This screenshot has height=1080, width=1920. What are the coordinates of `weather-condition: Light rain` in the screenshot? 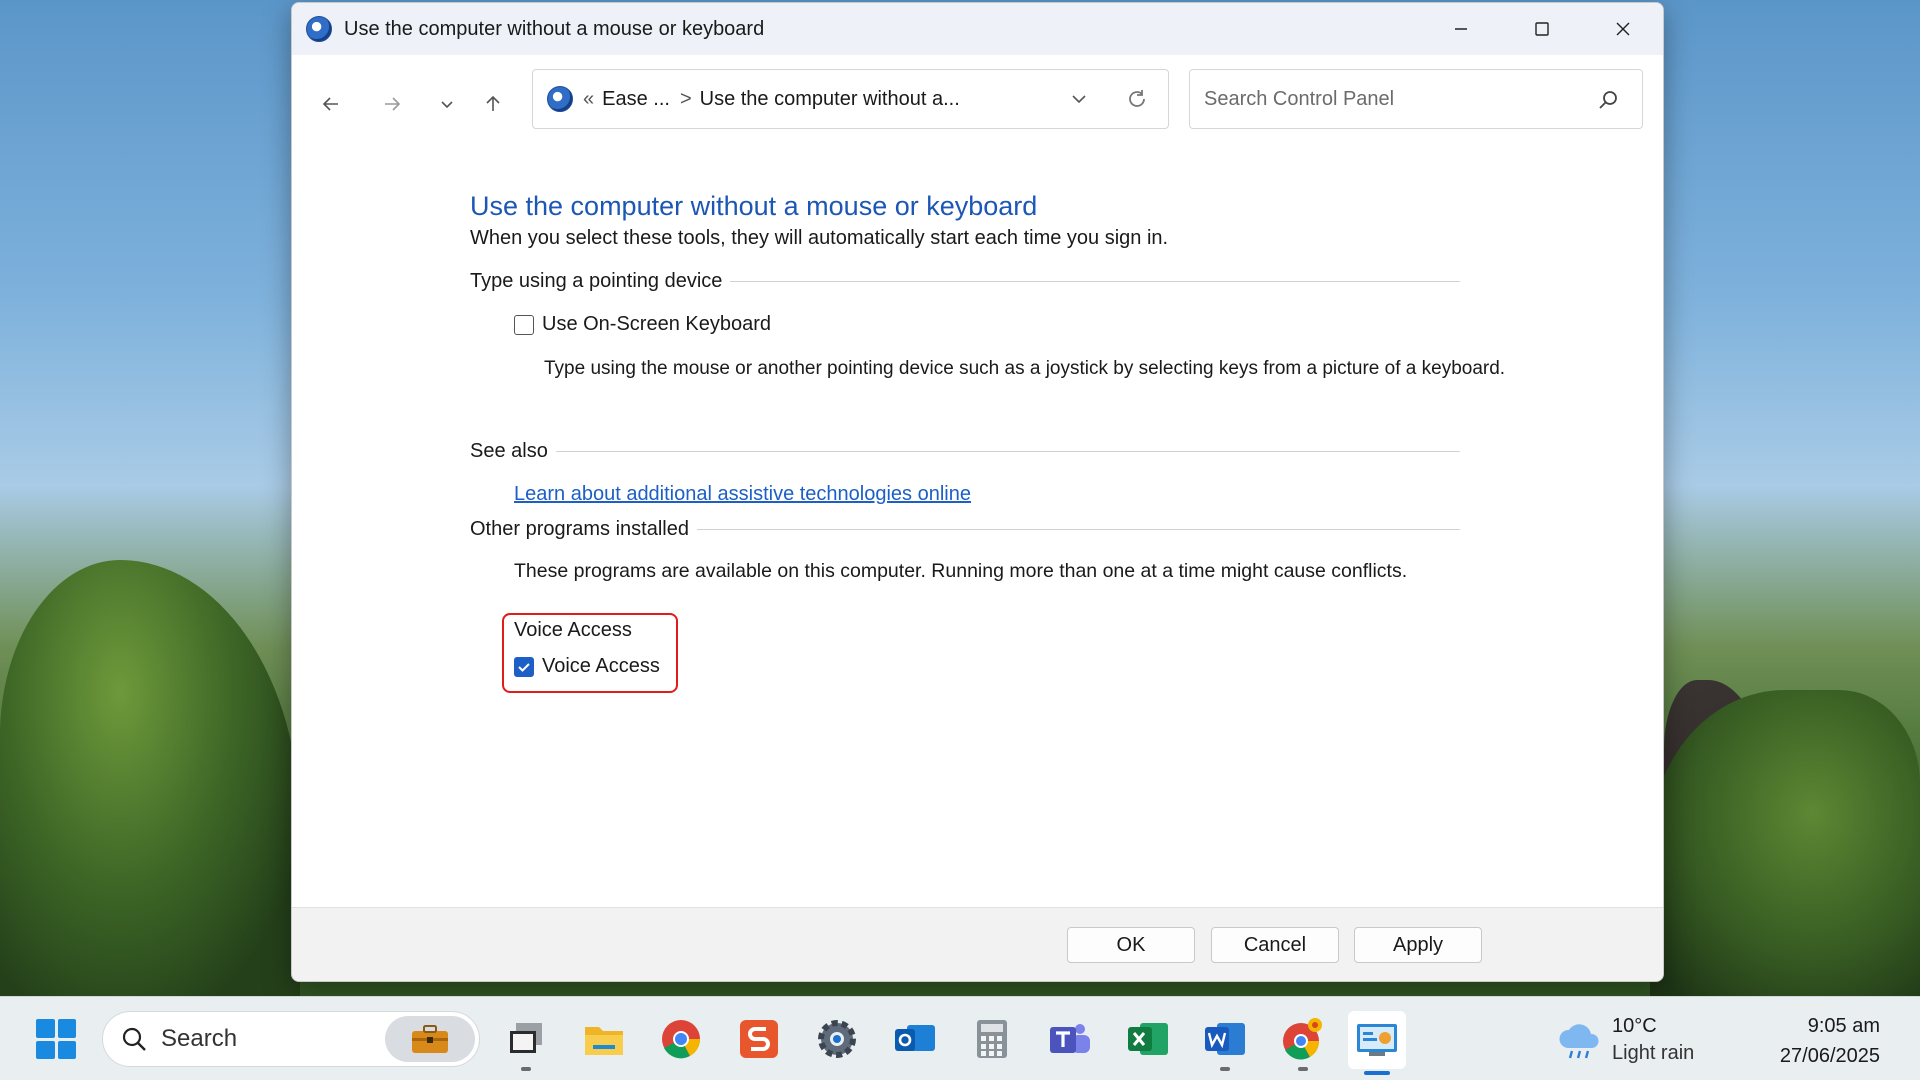 It's located at (1653, 1053).